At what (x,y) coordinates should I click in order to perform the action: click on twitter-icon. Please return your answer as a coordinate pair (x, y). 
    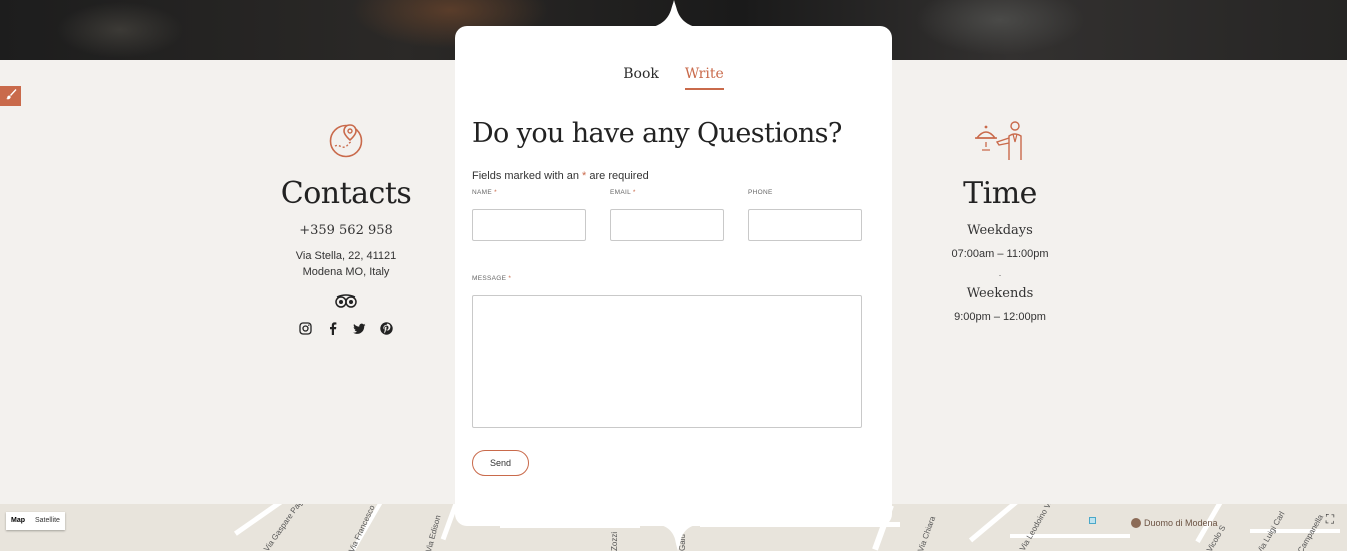
    Looking at the image, I should click on (359, 328).